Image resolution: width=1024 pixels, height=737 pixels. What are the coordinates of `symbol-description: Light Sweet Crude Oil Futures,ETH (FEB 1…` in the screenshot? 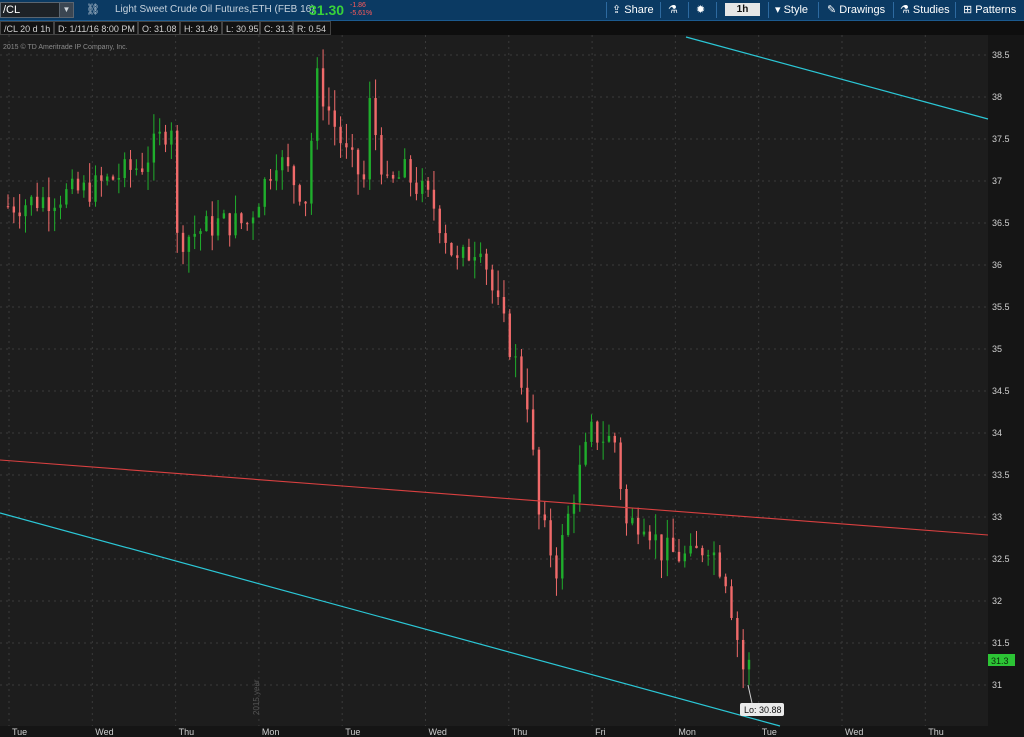 It's located at (215, 9).